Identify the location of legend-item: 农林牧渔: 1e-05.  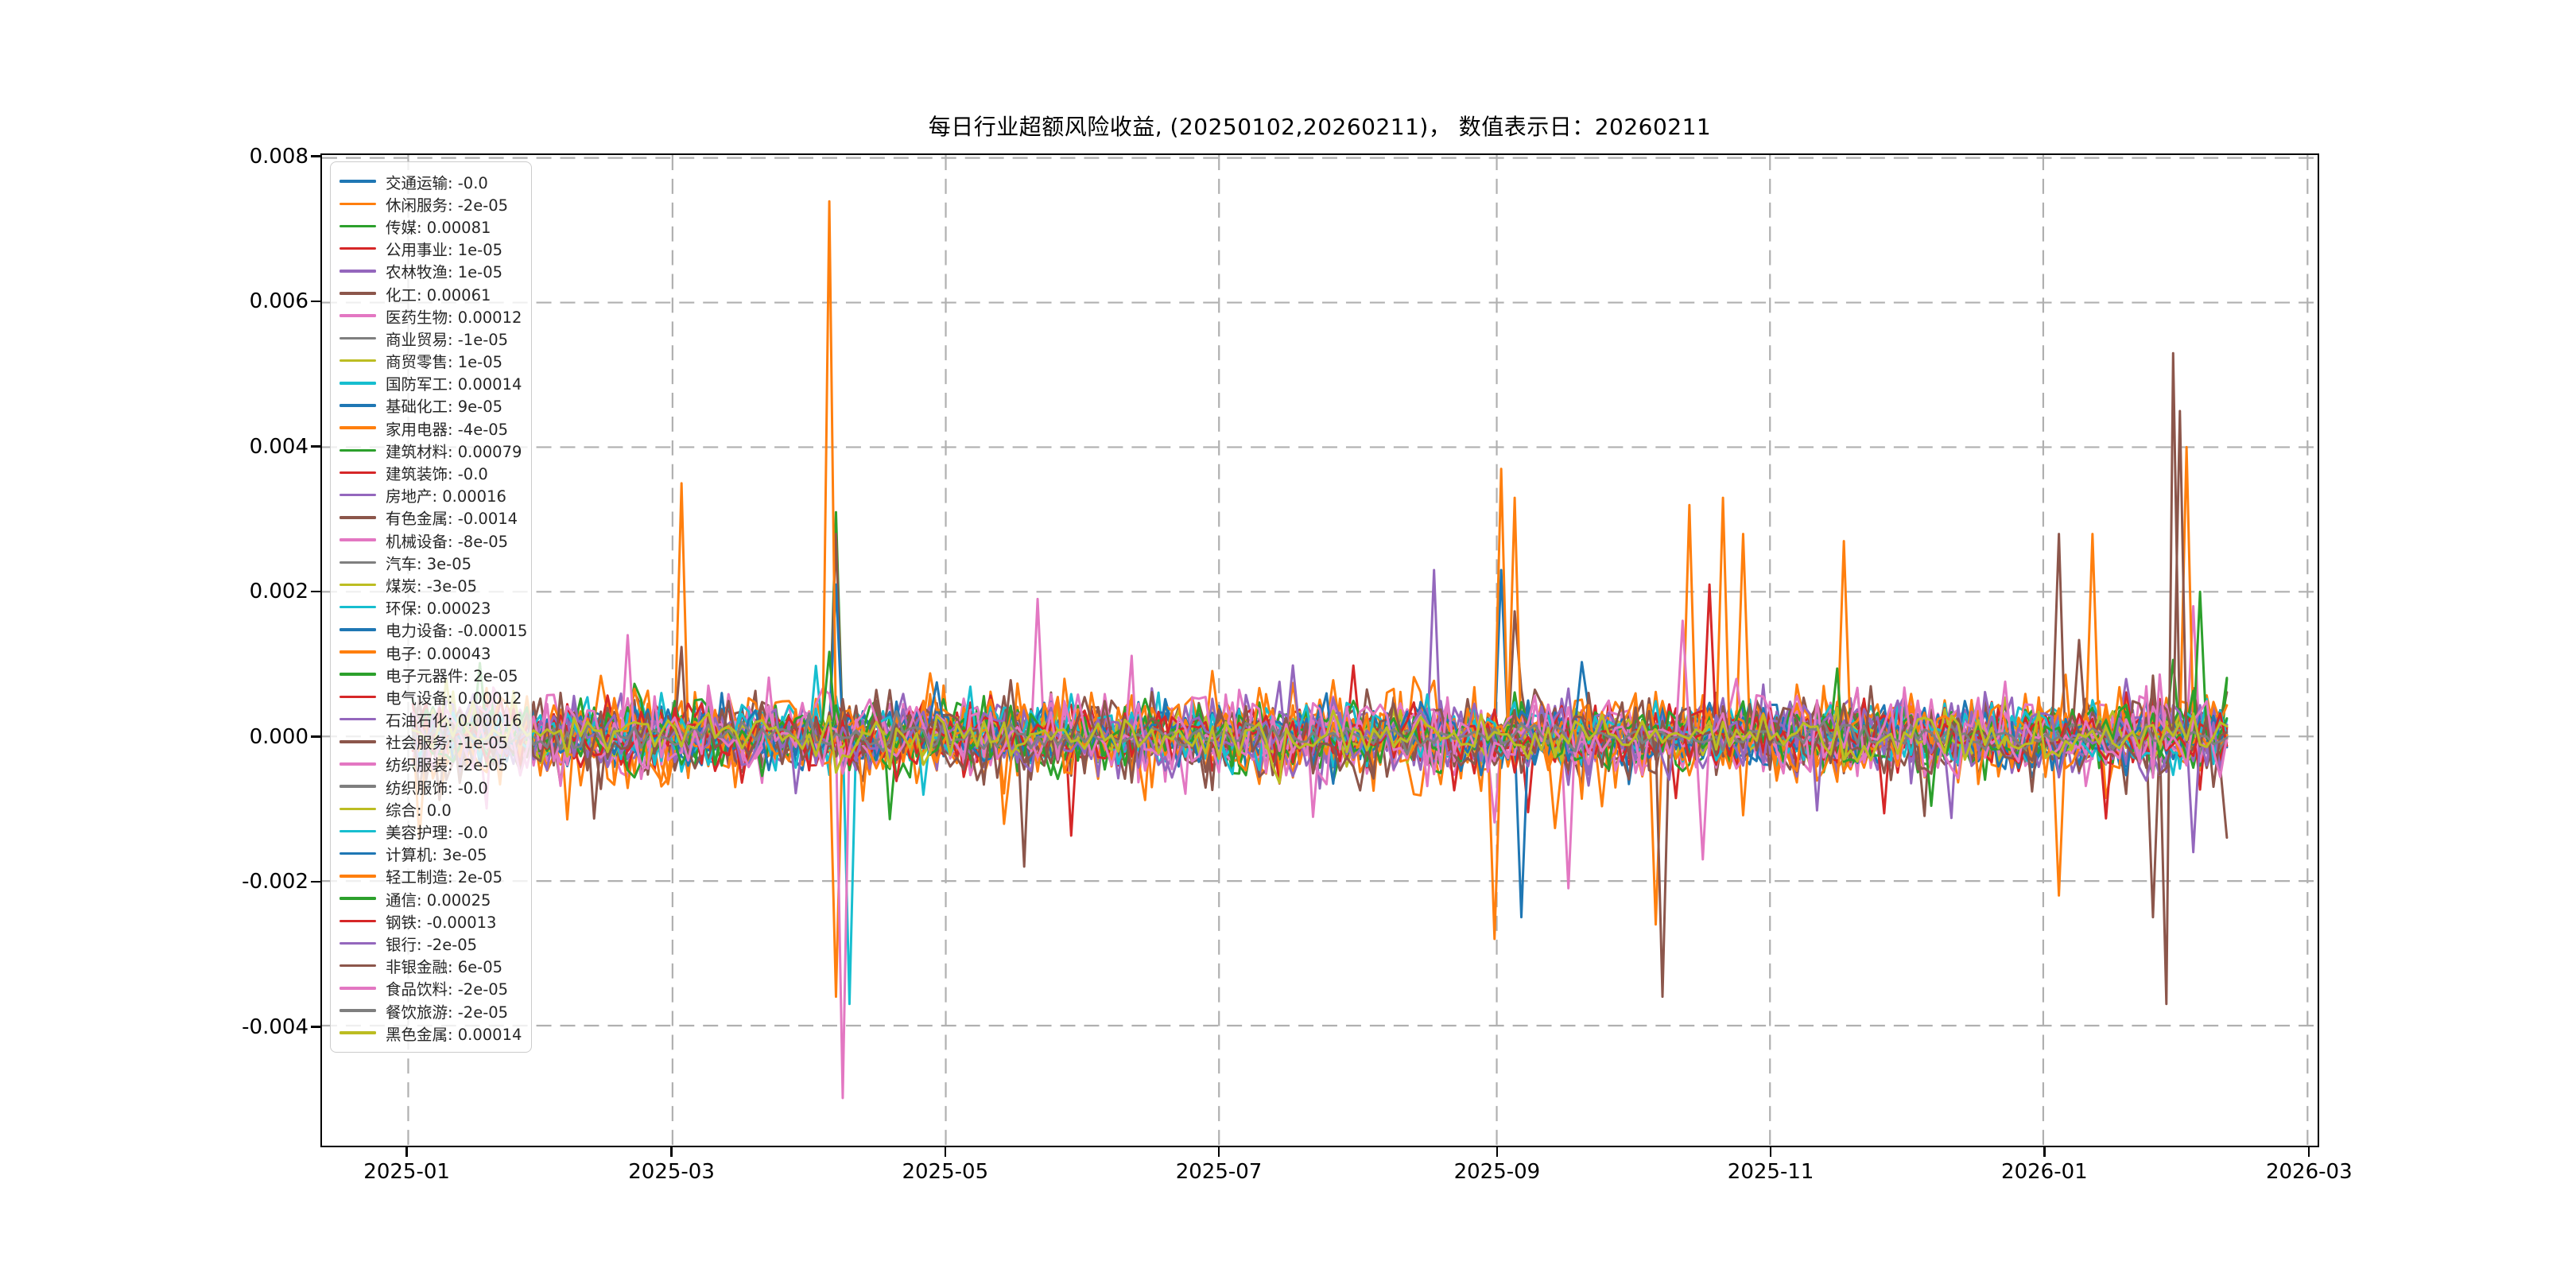
(432, 271).